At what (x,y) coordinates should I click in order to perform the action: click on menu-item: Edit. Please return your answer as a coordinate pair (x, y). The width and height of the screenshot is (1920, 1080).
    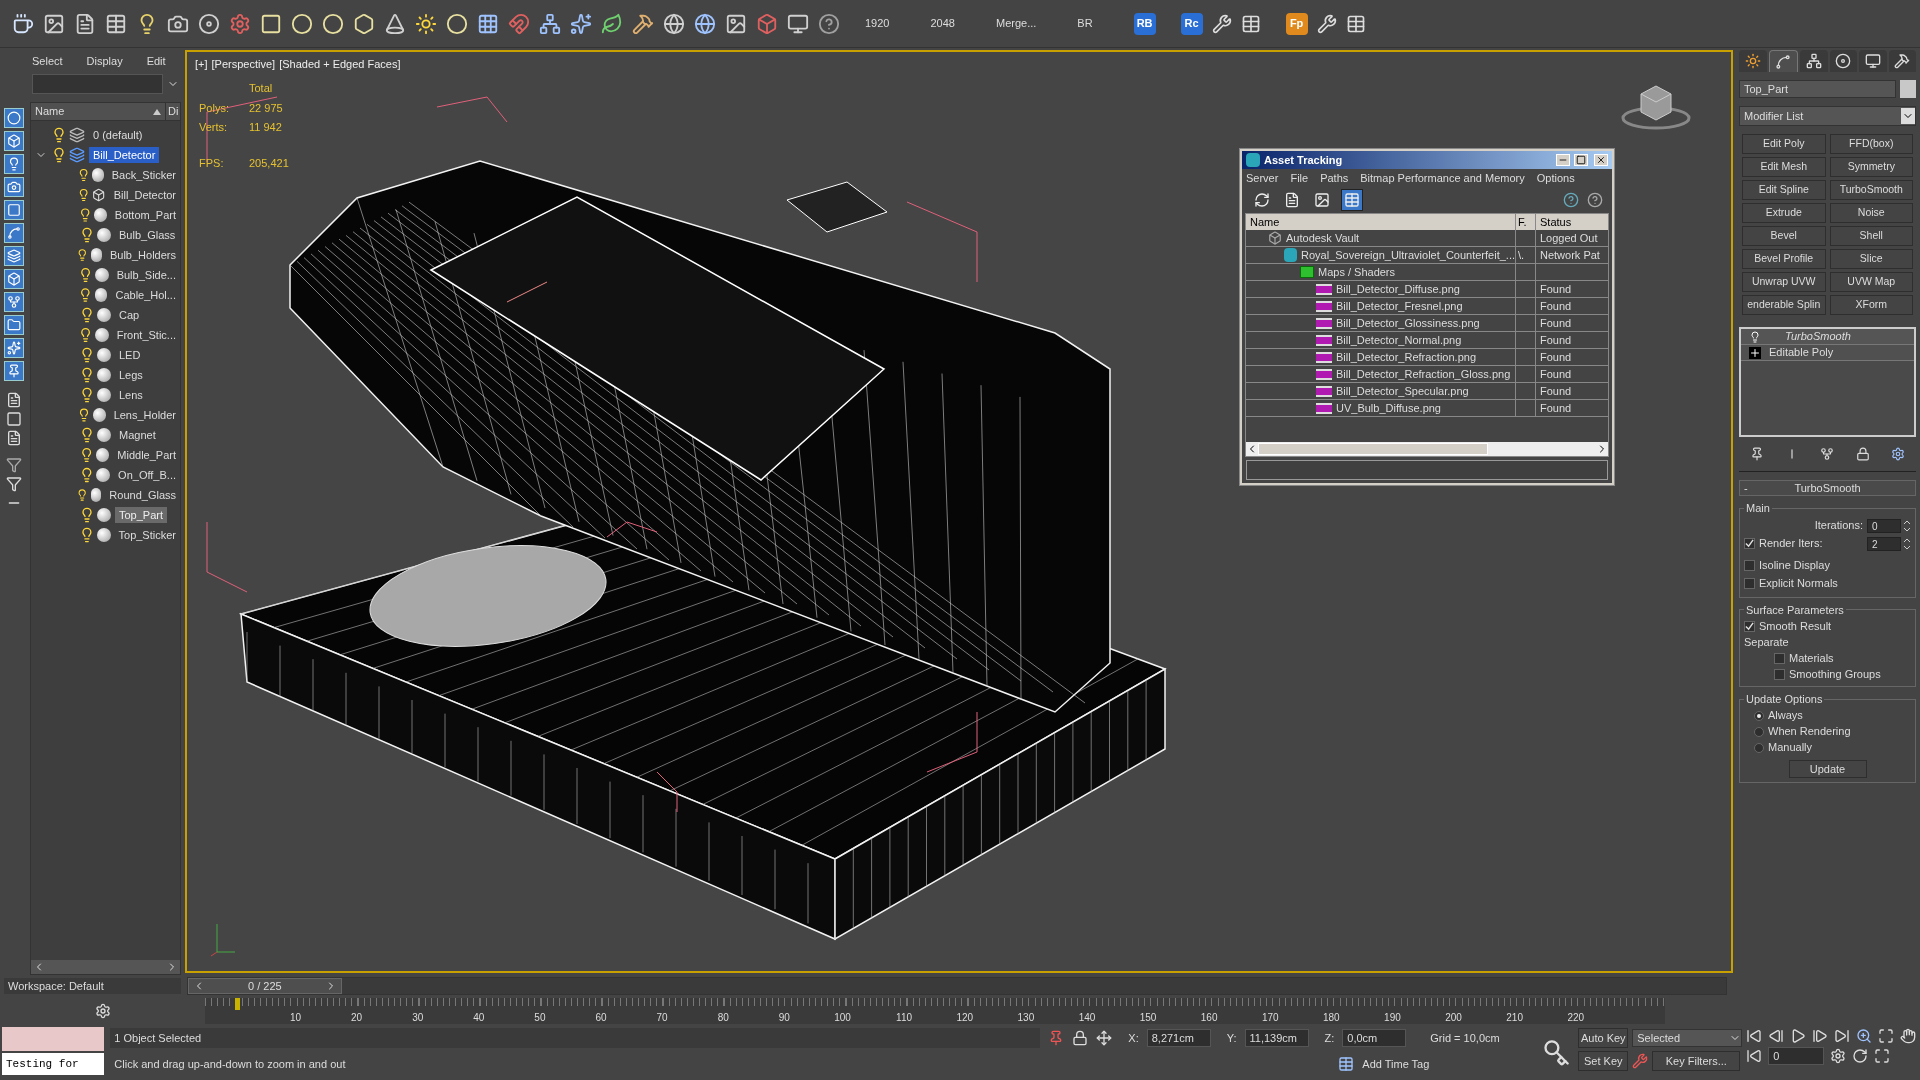
    Looking at the image, I should click on (156, 61).